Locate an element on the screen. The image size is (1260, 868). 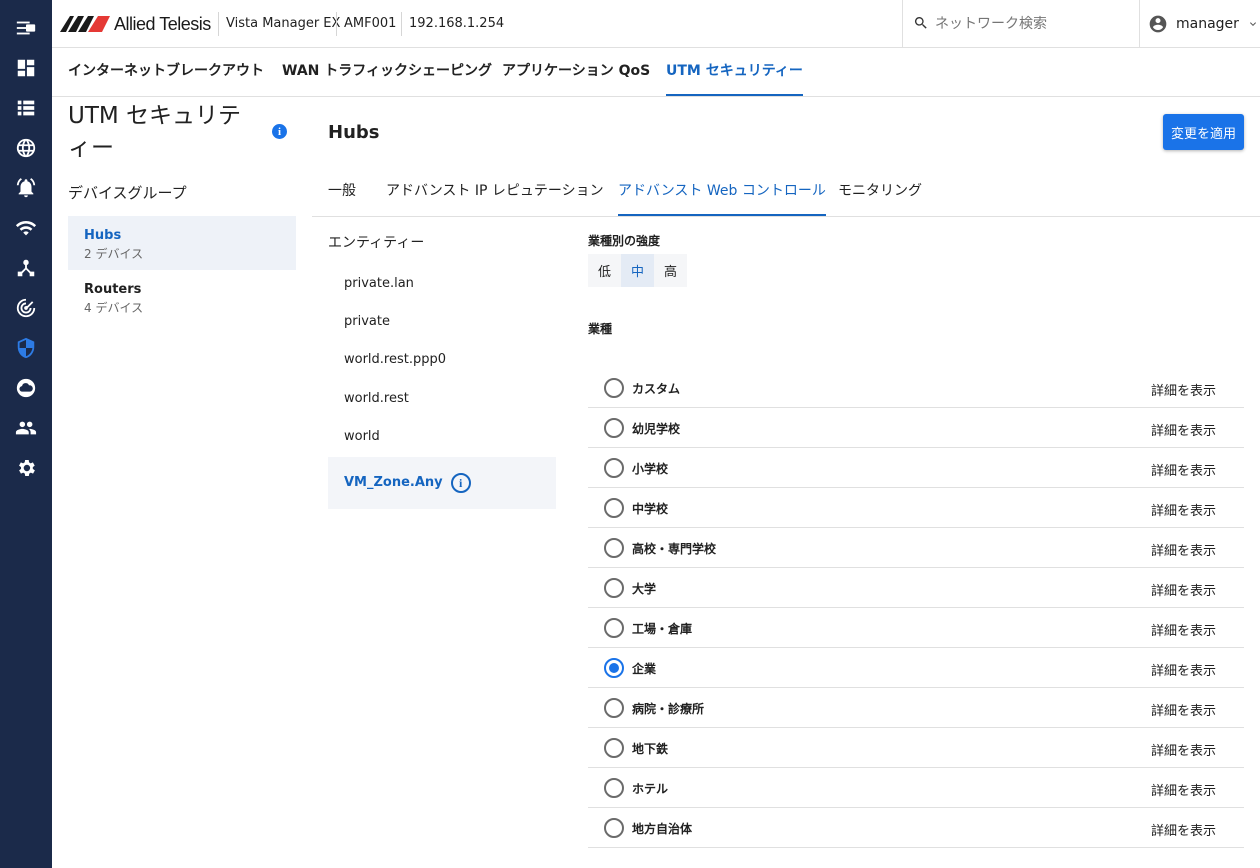
tab-monitoring: モニタリング is located at coordinates (880, 192).